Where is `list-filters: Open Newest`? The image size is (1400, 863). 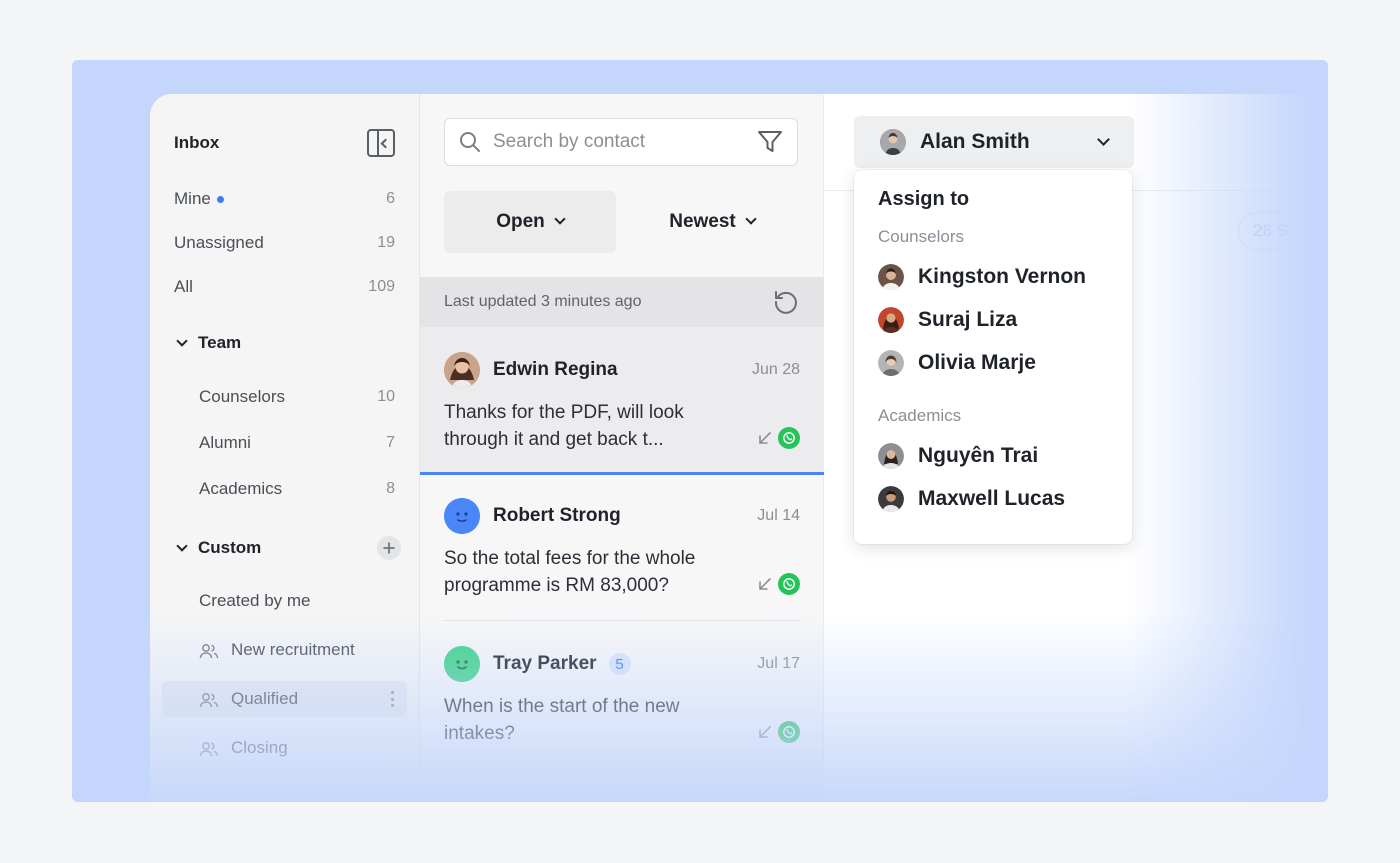 list-filters: Open Newest is located at coordinates (621, 222).